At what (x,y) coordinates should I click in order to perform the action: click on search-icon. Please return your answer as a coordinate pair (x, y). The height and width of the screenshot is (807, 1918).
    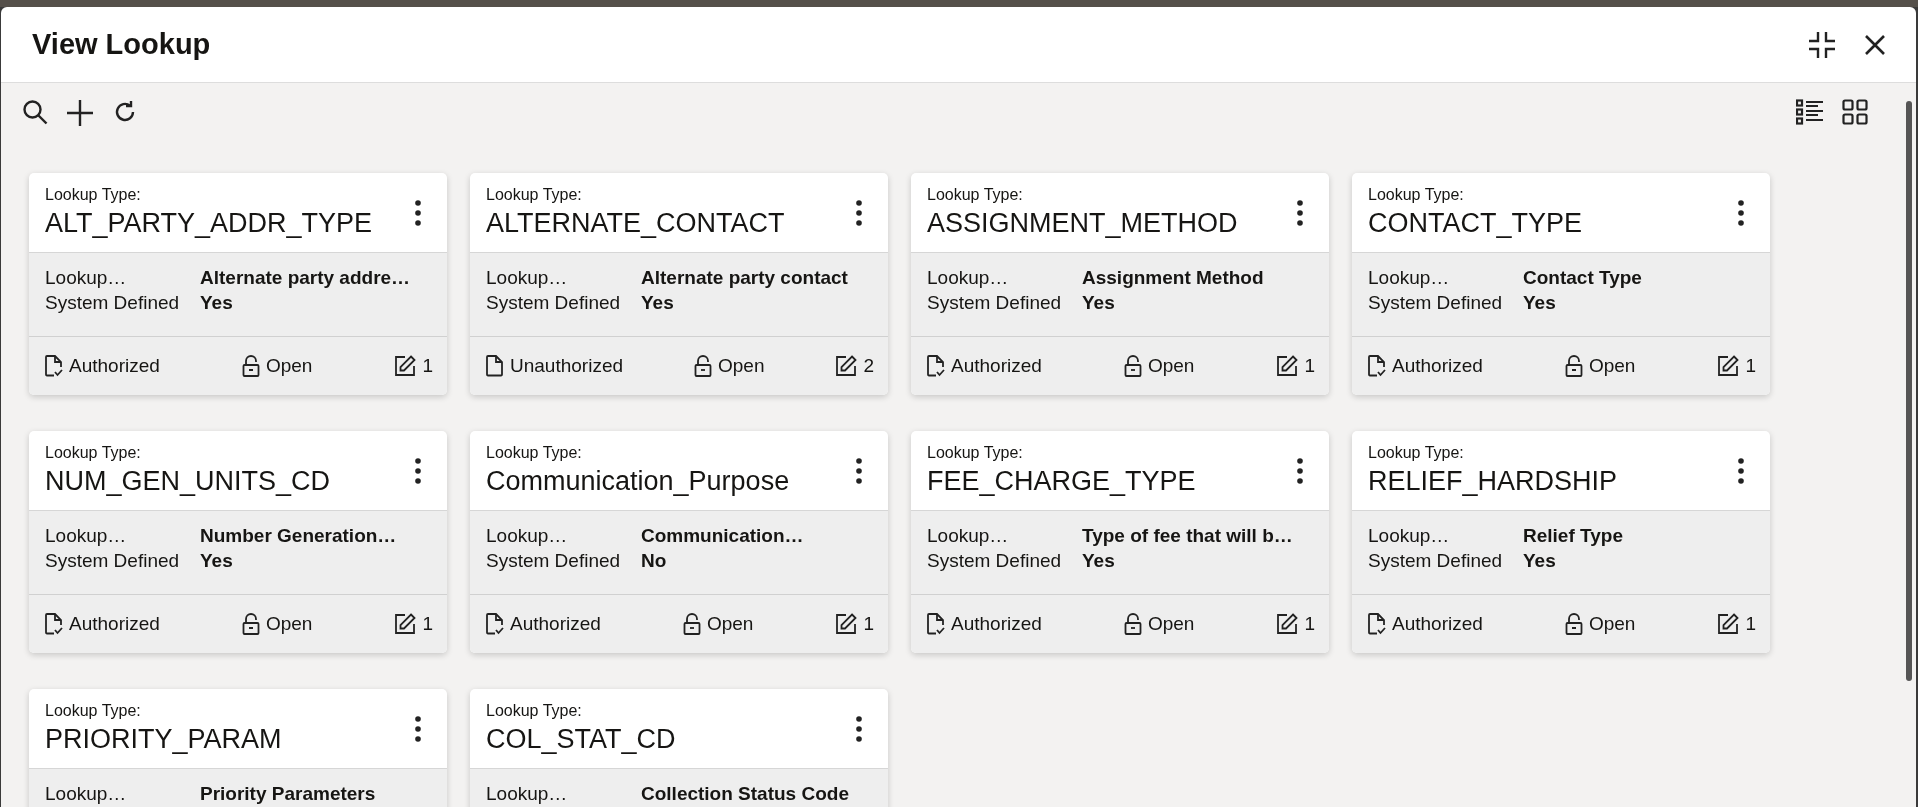
    Looking at the image, I should click on (35, 112).